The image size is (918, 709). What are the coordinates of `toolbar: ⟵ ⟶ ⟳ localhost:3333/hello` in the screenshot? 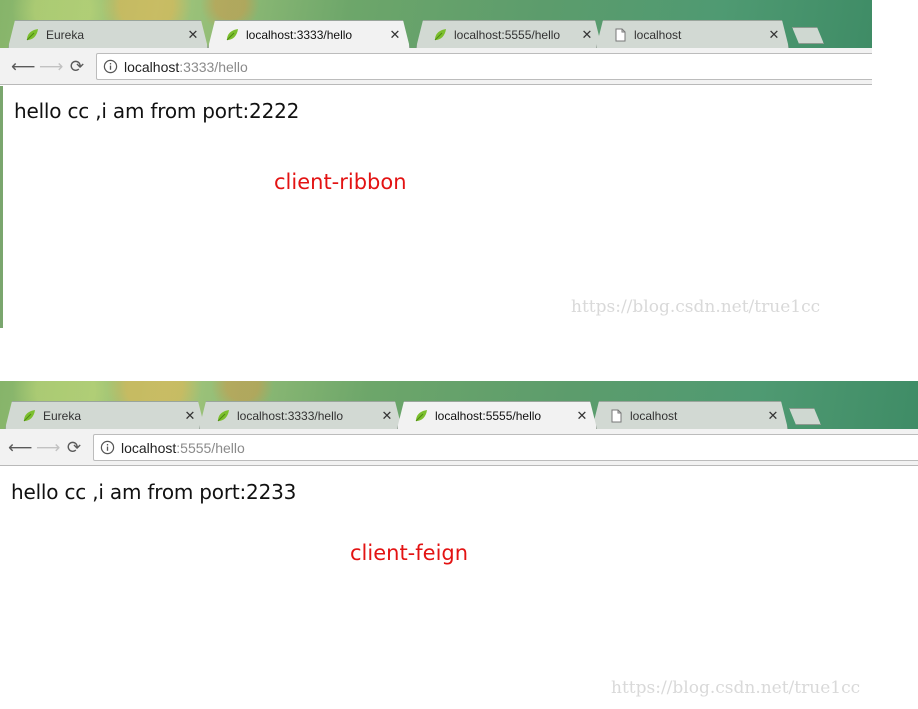 It's located at (436, 66).